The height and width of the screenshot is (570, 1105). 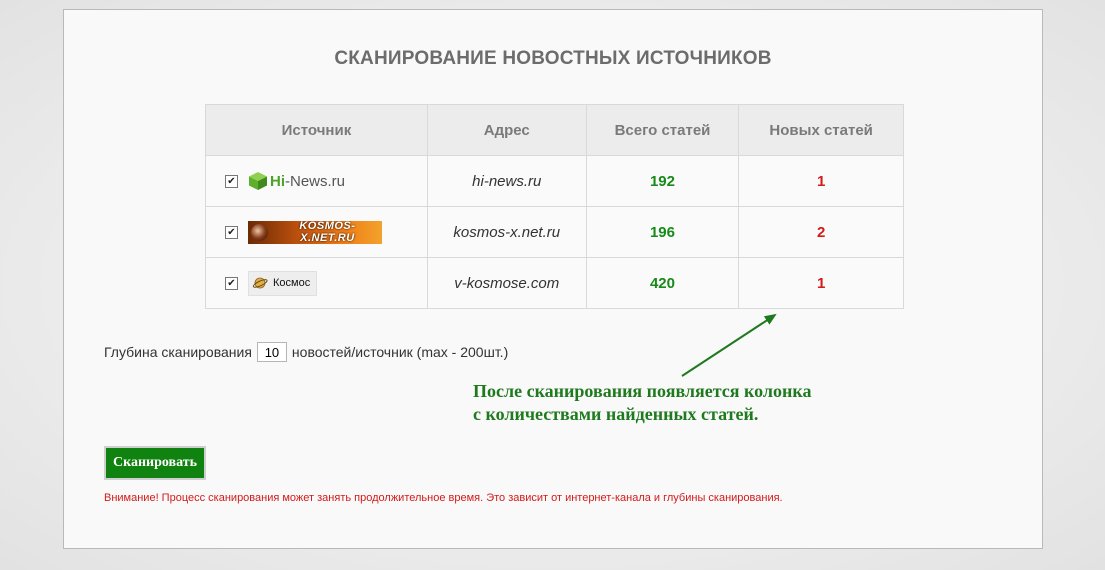 I want to click on saturn-icon, so click(x=260, y=283).